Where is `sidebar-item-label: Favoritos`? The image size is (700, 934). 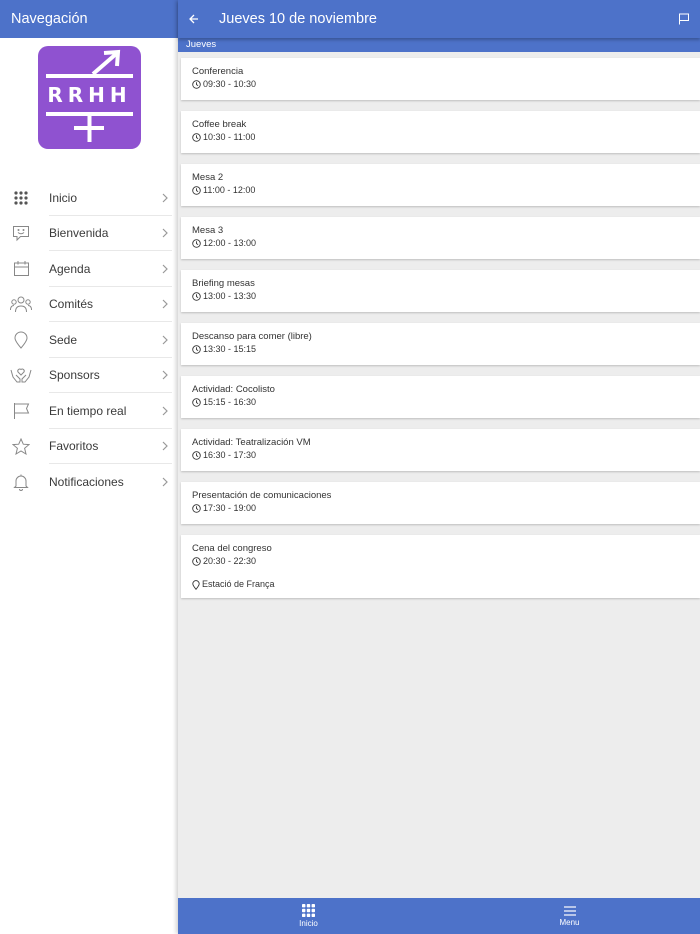 sidebar-item-label: Favoritos is located at coordinates (74, 446).